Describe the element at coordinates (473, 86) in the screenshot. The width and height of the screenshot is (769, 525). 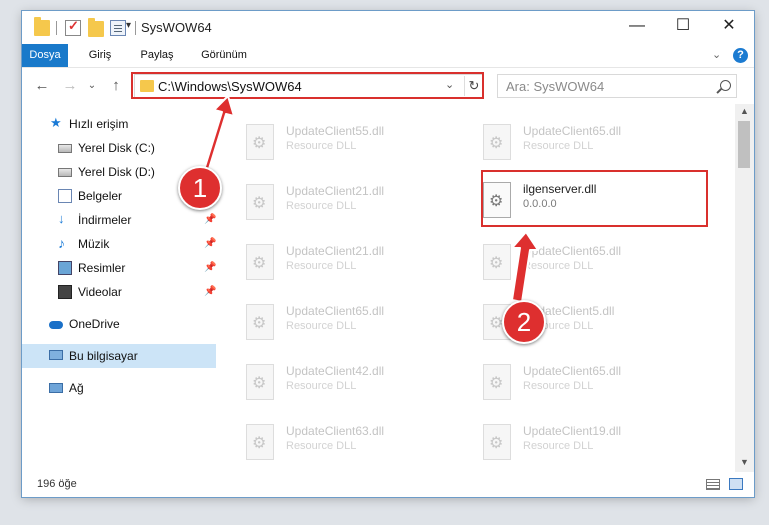
I see `refresh-button: ↻` at that location.